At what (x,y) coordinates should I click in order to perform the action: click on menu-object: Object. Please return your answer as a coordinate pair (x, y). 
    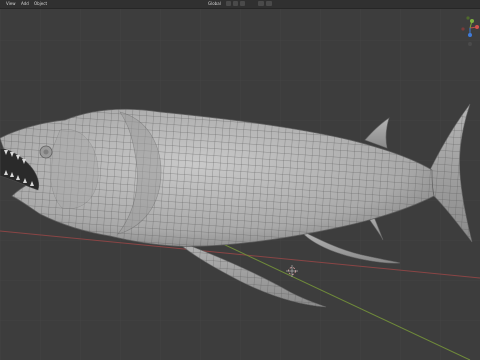
    Looking at the image, I should click on (40, 3).